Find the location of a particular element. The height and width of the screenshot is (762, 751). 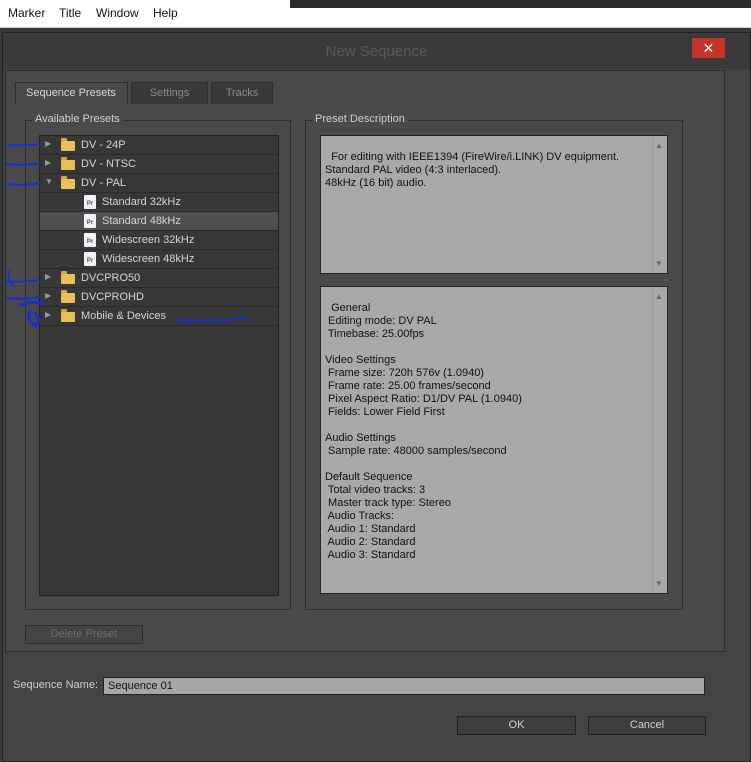

tree-preset-standard-48khz: Pr Standard 48kHz is located at coordinates (159, 221).